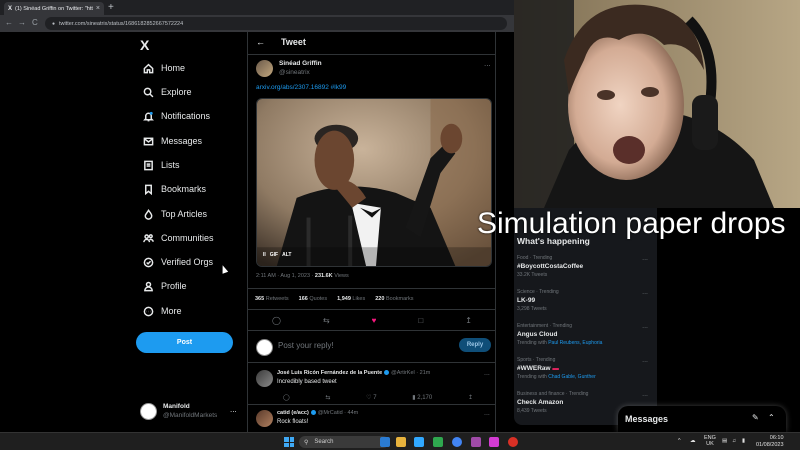 The width and height of the screenshot is (800, 450). I want to click on trend-related-links: Chad Gable, Gunther, so click(572, 377).